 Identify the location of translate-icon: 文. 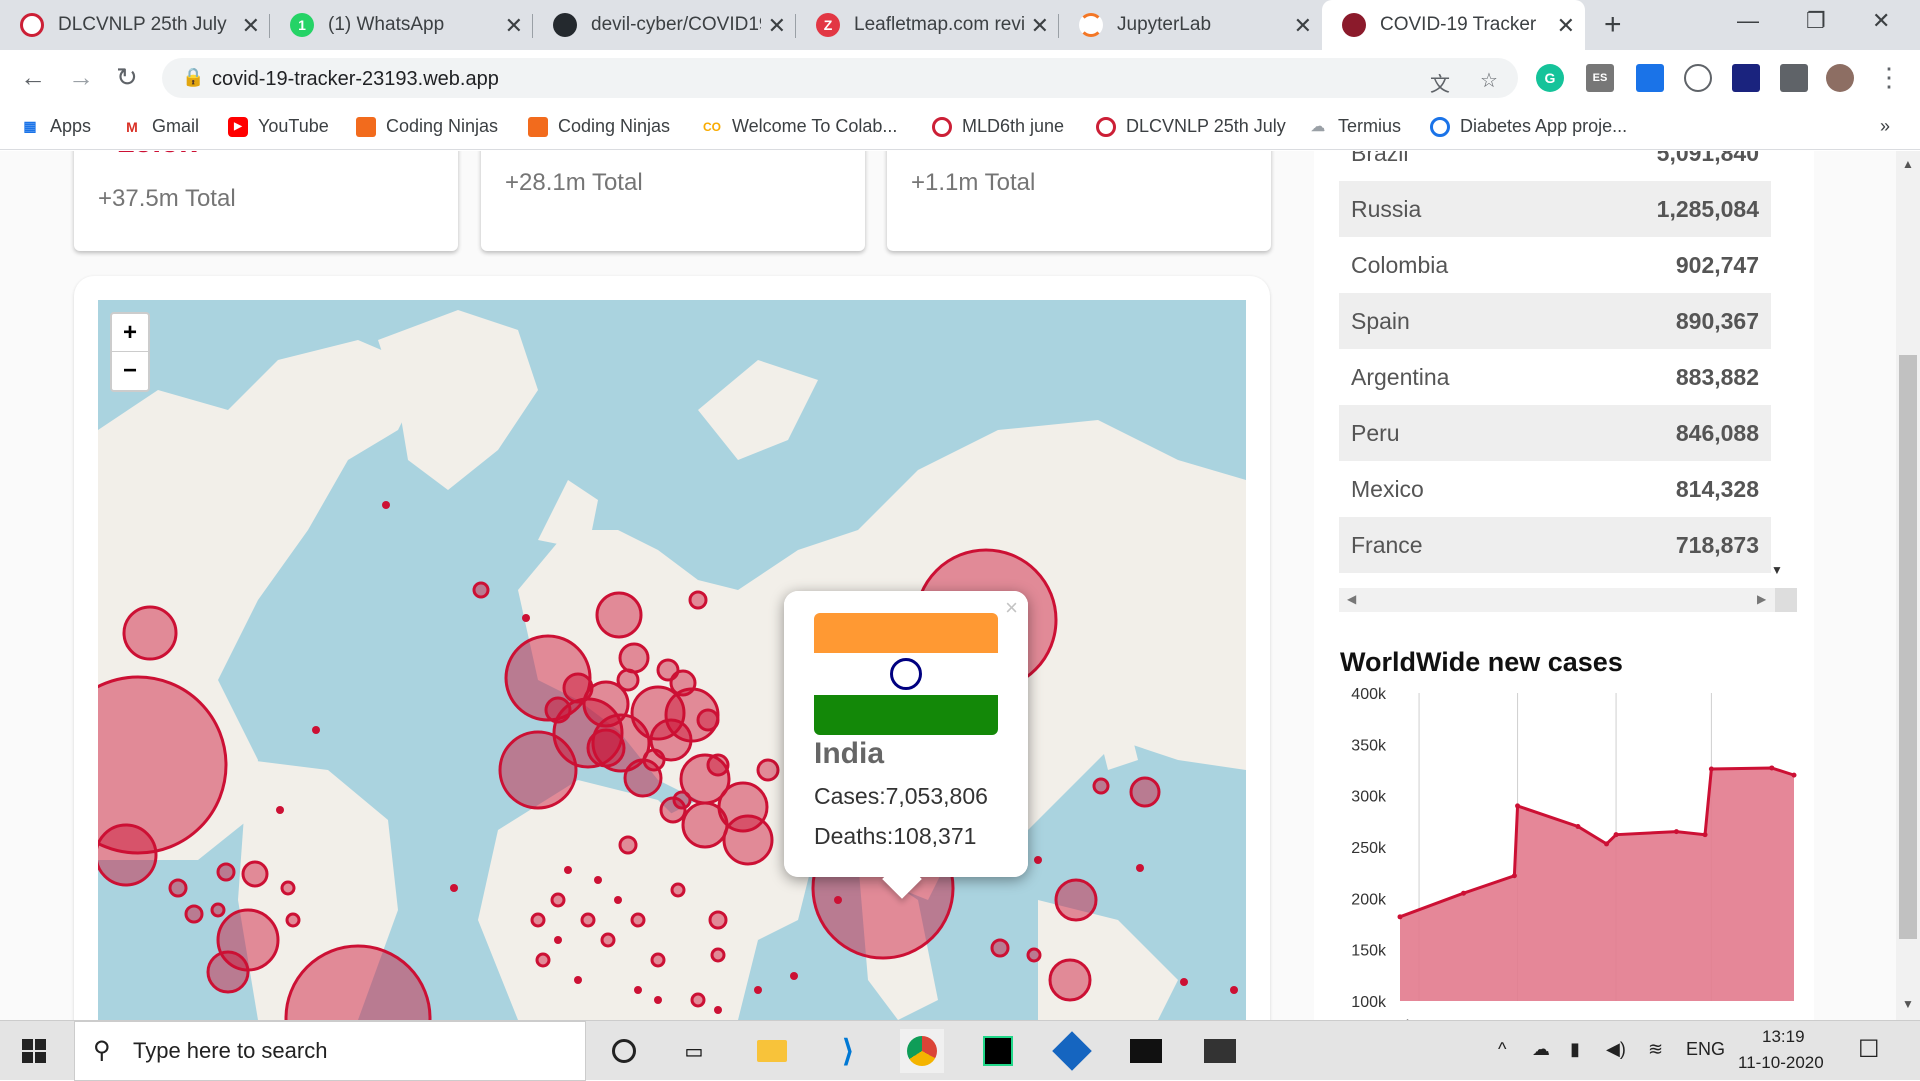
(1440, 82).